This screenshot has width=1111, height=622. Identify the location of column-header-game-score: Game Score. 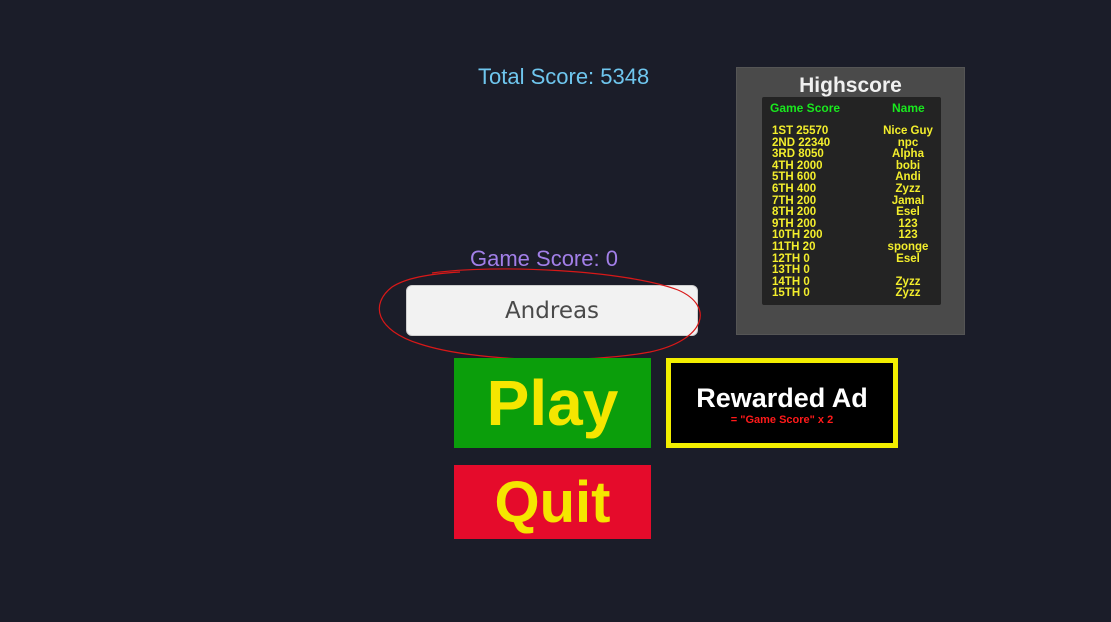
(805, 108).